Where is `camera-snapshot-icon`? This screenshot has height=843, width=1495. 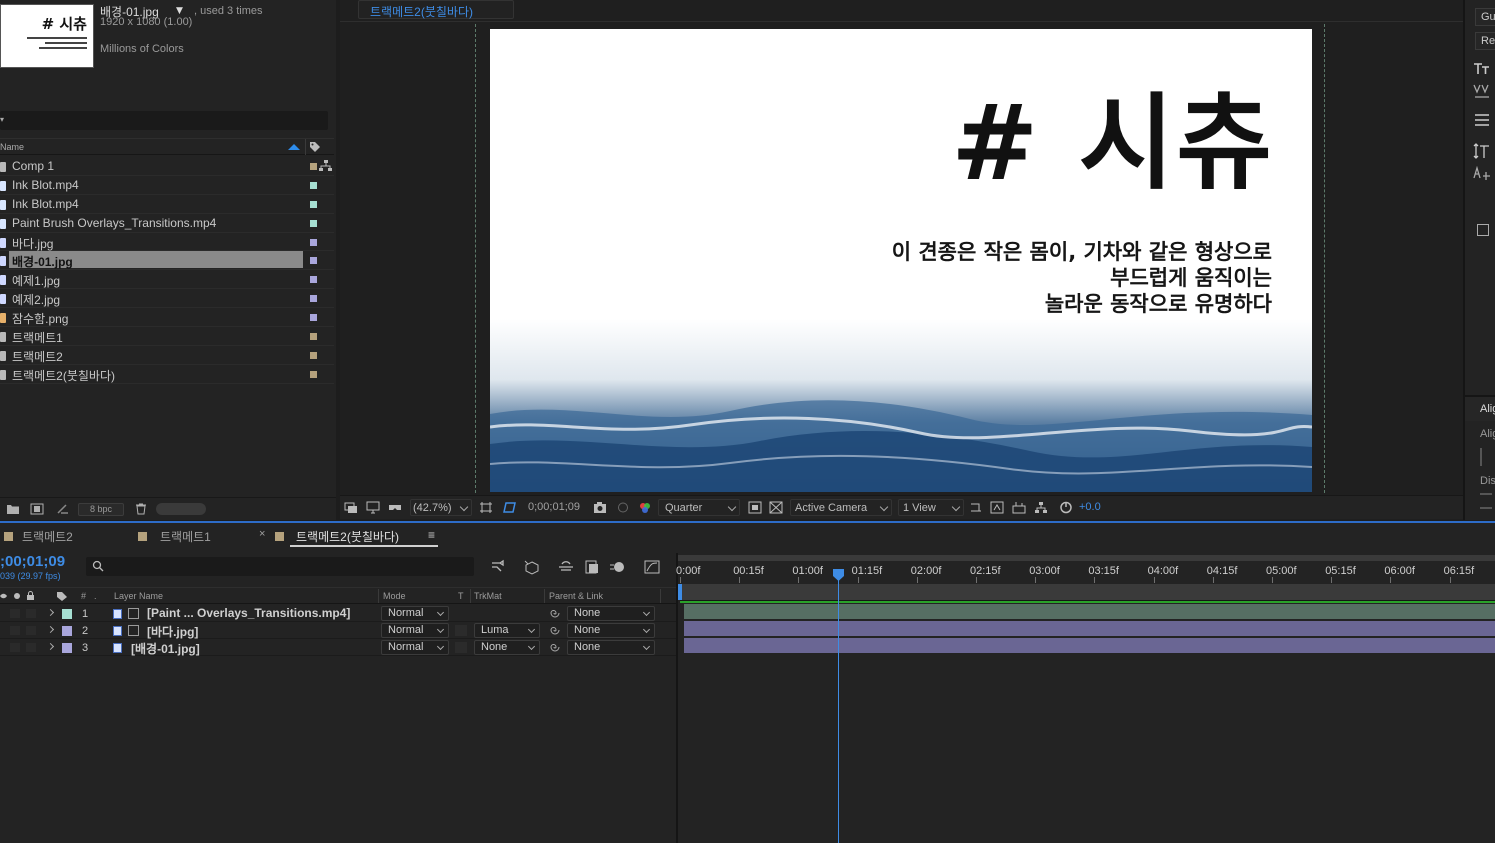 camera-snapshot-icon is located at coordinates (600, 507).